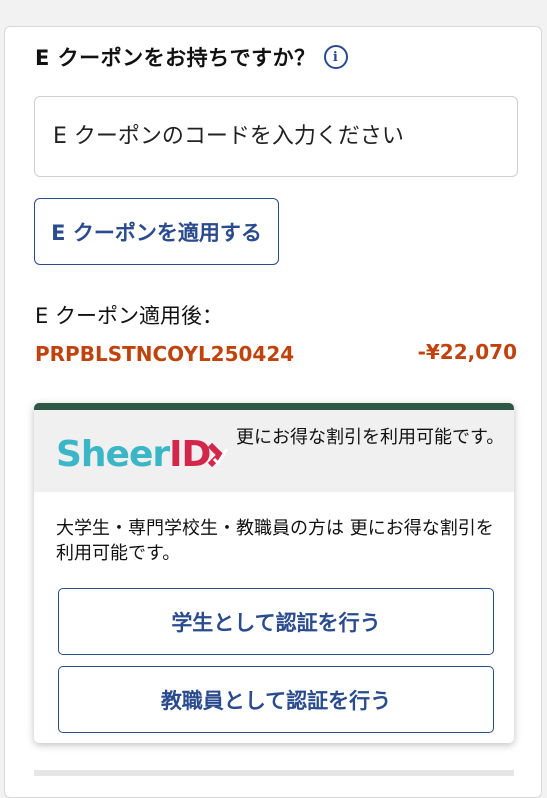 This screenshot has width=547, height=798. Describe the element at coordinates (467, 352) in the screenshot. I see `applied-discount-amount: -¥22,070` at that location.